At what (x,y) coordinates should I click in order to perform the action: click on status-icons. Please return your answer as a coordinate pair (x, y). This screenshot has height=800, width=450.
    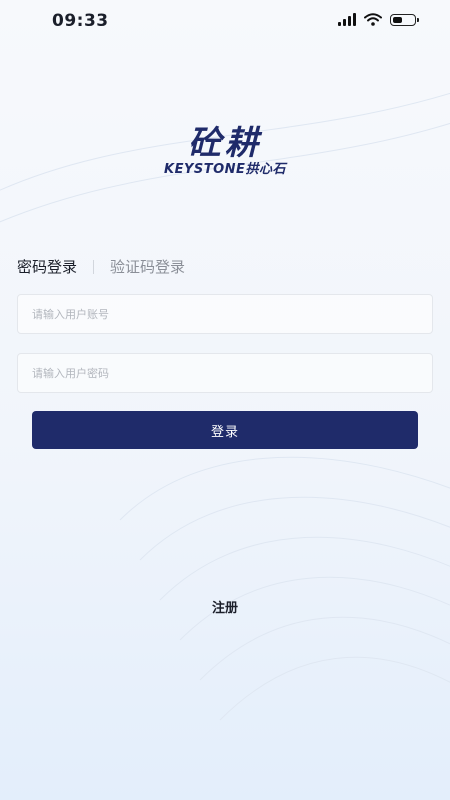
    Looking at the image, I should click on (378, 19).